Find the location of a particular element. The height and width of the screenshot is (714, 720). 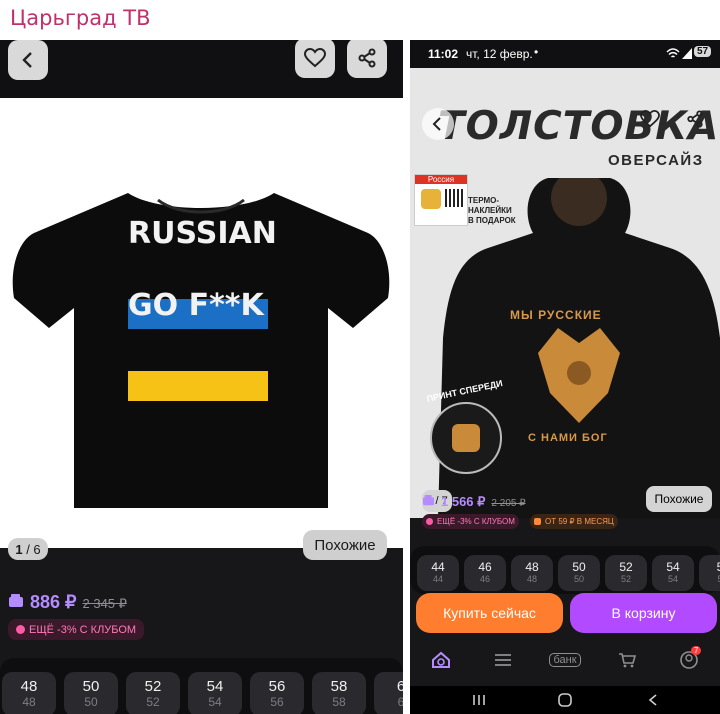

shirt-line-1: RUSSIAN is located at coordinates (202, 233).